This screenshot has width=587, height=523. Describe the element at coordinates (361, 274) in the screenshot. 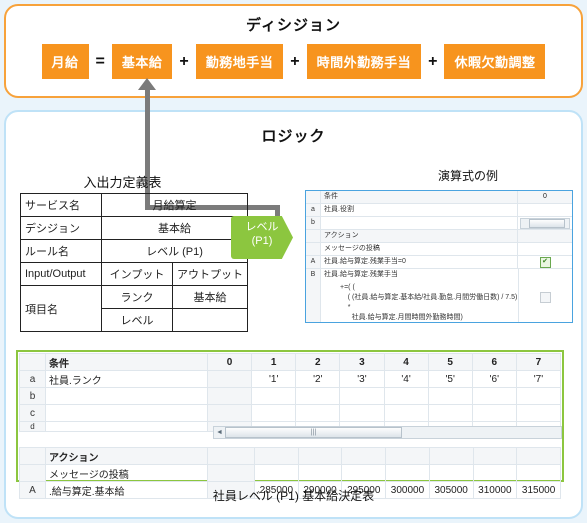

I see `formula-action-label-B: 社員.給与算定.残業手当` at that location.